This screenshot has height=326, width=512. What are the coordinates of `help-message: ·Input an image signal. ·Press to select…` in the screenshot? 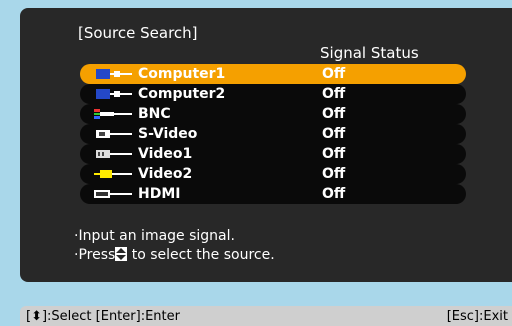 It's located at (174, 246).